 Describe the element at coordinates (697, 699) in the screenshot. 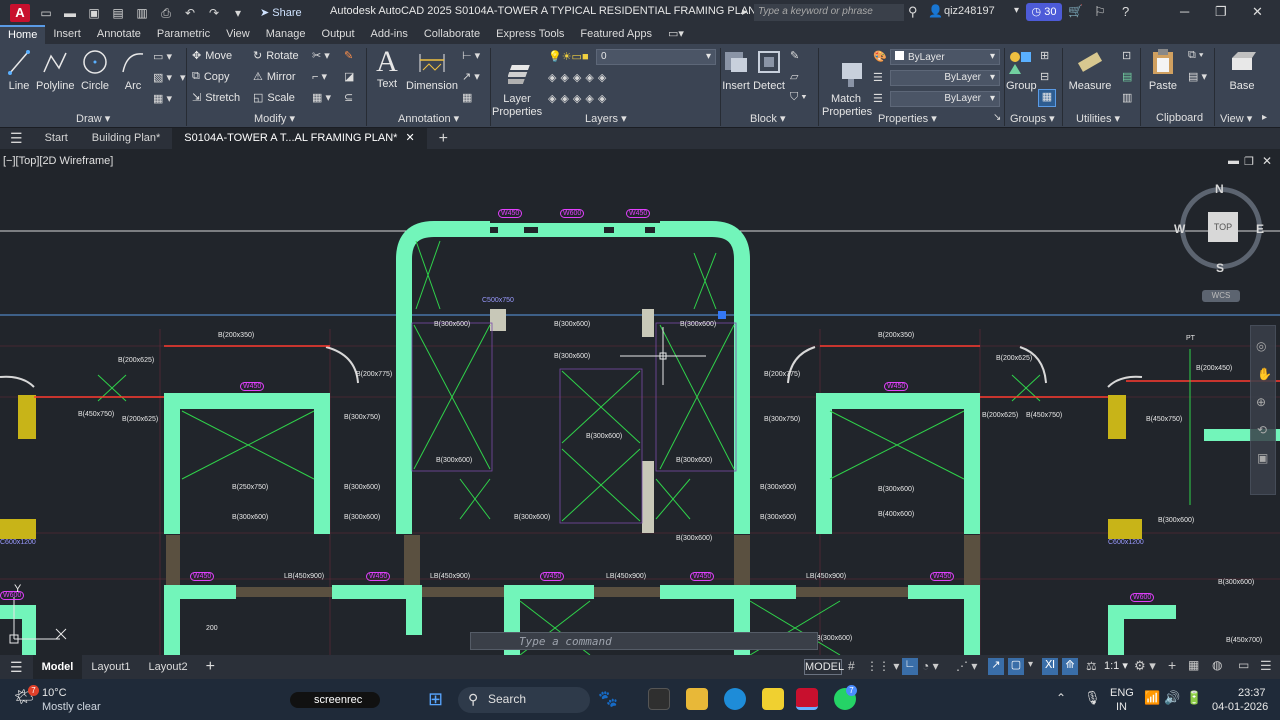

I see `file-explorer-icon` at that location.